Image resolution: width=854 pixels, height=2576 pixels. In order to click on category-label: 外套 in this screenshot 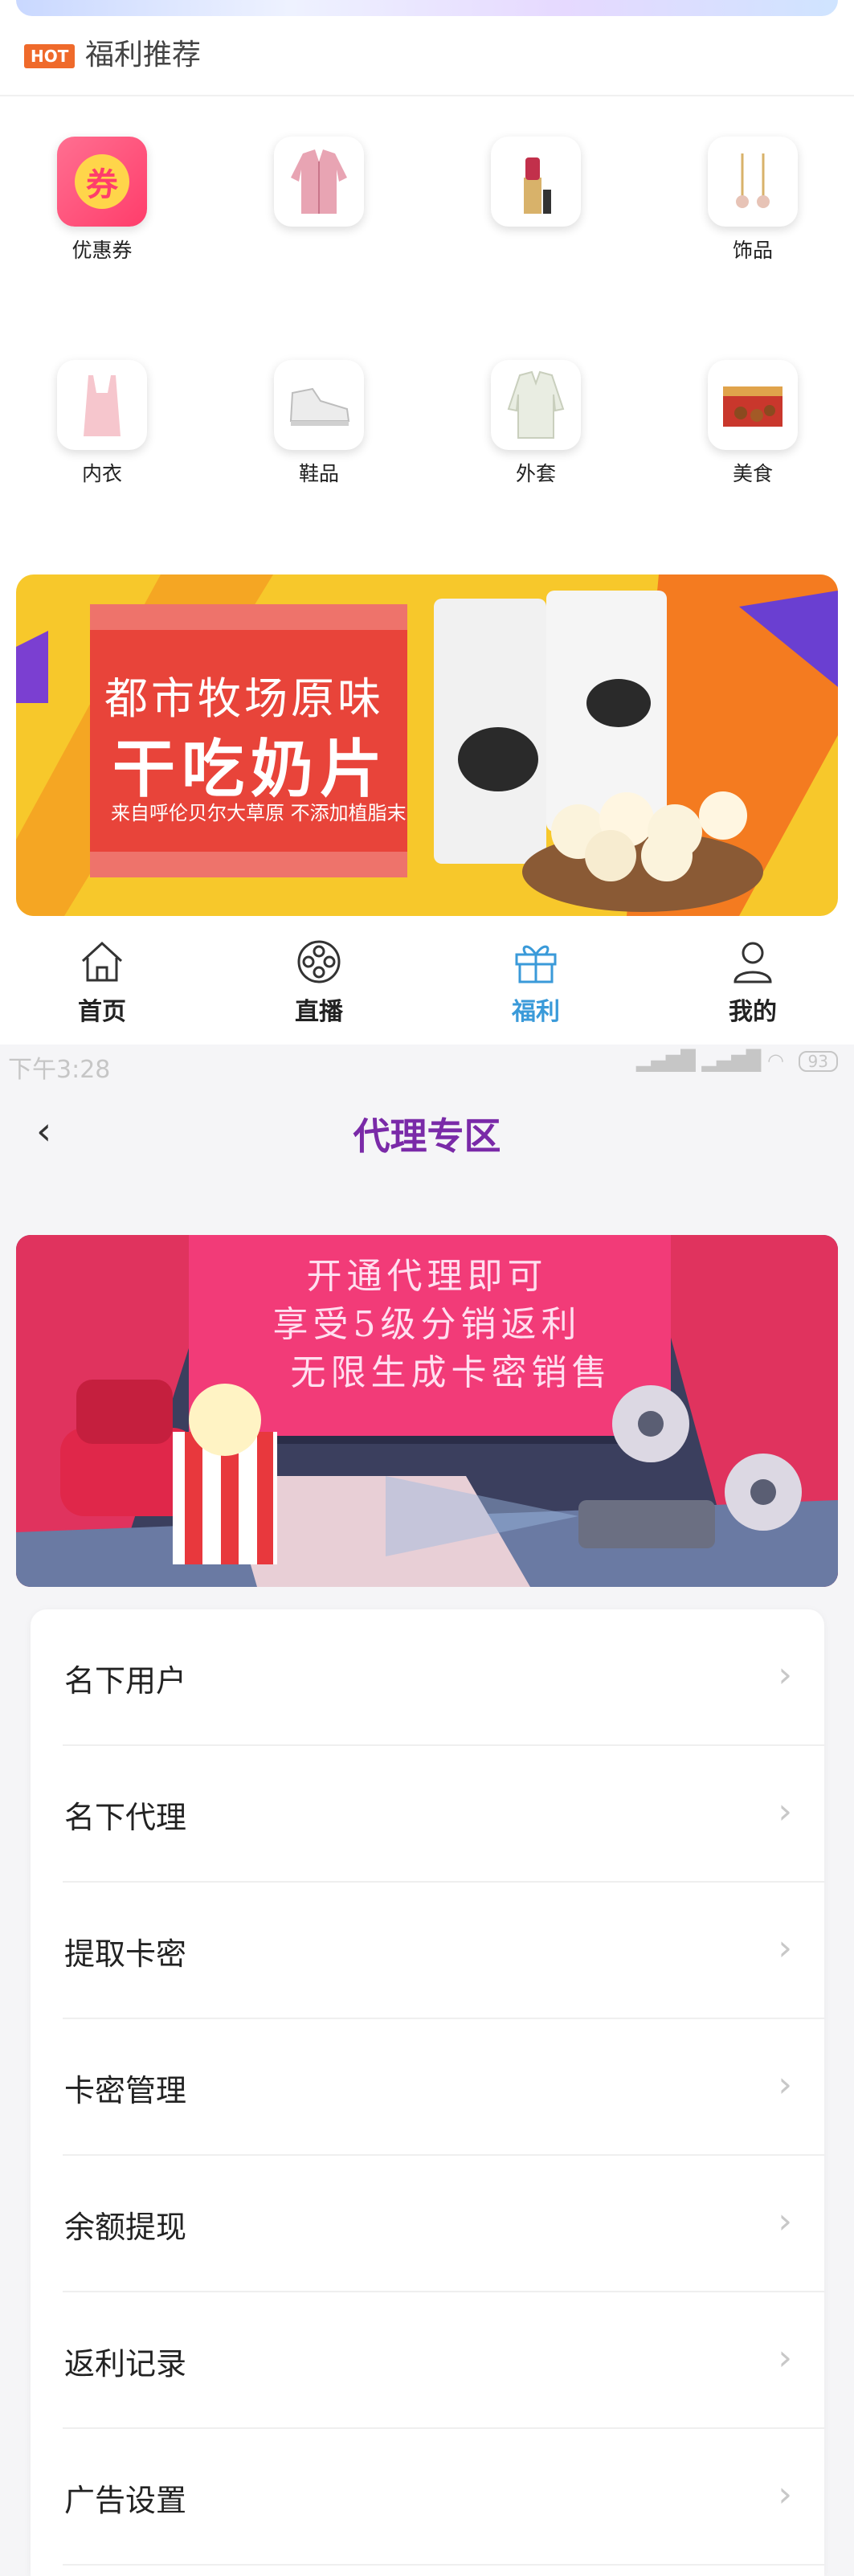, I will do `click(535, 473)`.